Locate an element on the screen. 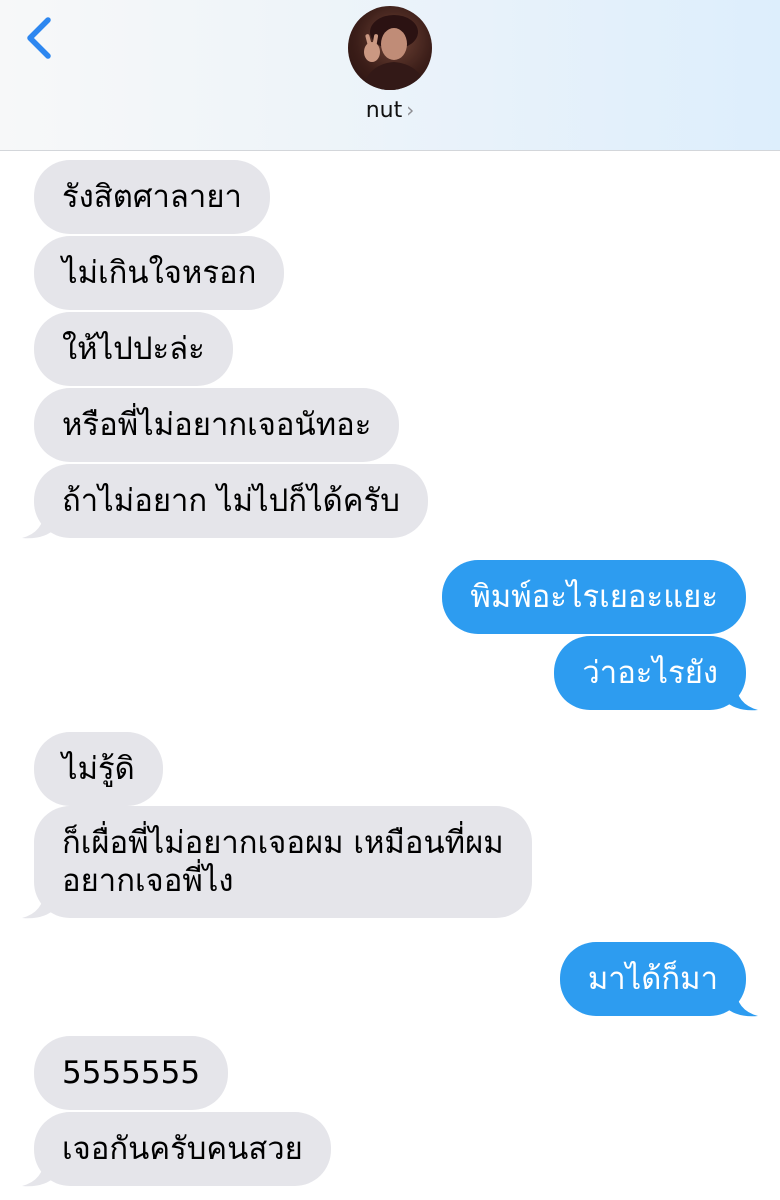 Image resolution: width=780 pixels, height=1200 pixels. contact-name: nut is located at coordinates (384, 110).